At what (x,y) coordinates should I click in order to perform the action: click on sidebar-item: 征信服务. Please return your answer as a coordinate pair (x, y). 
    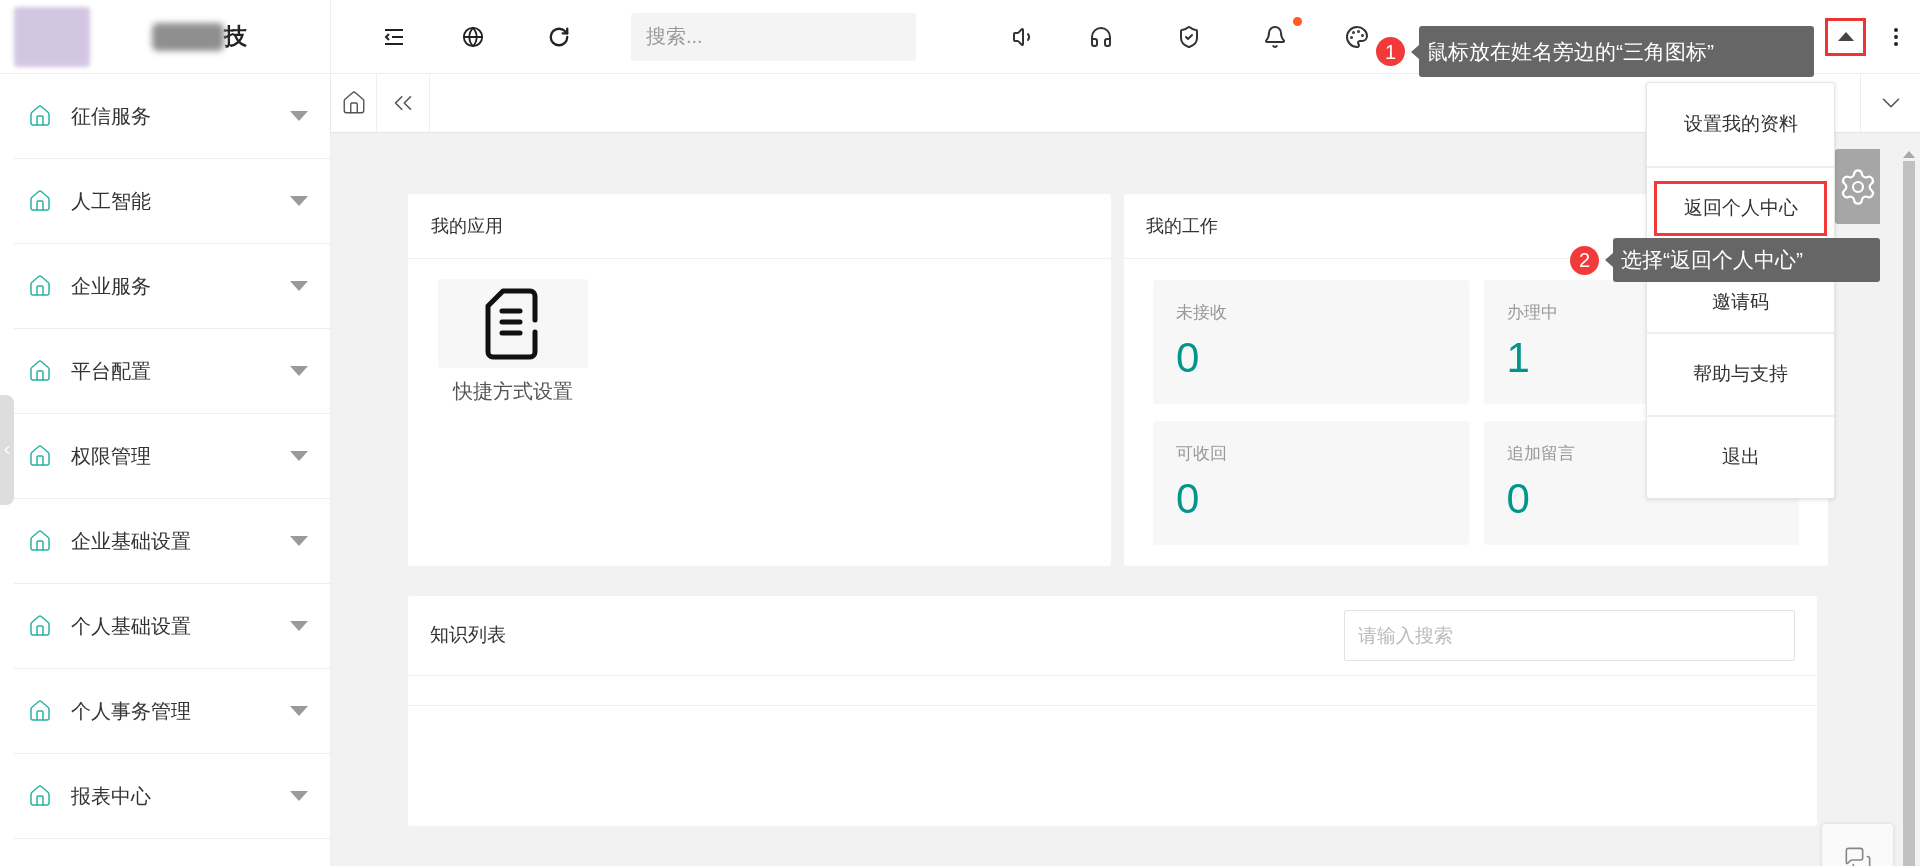
    Looking at the image, I should click on (172, 116).